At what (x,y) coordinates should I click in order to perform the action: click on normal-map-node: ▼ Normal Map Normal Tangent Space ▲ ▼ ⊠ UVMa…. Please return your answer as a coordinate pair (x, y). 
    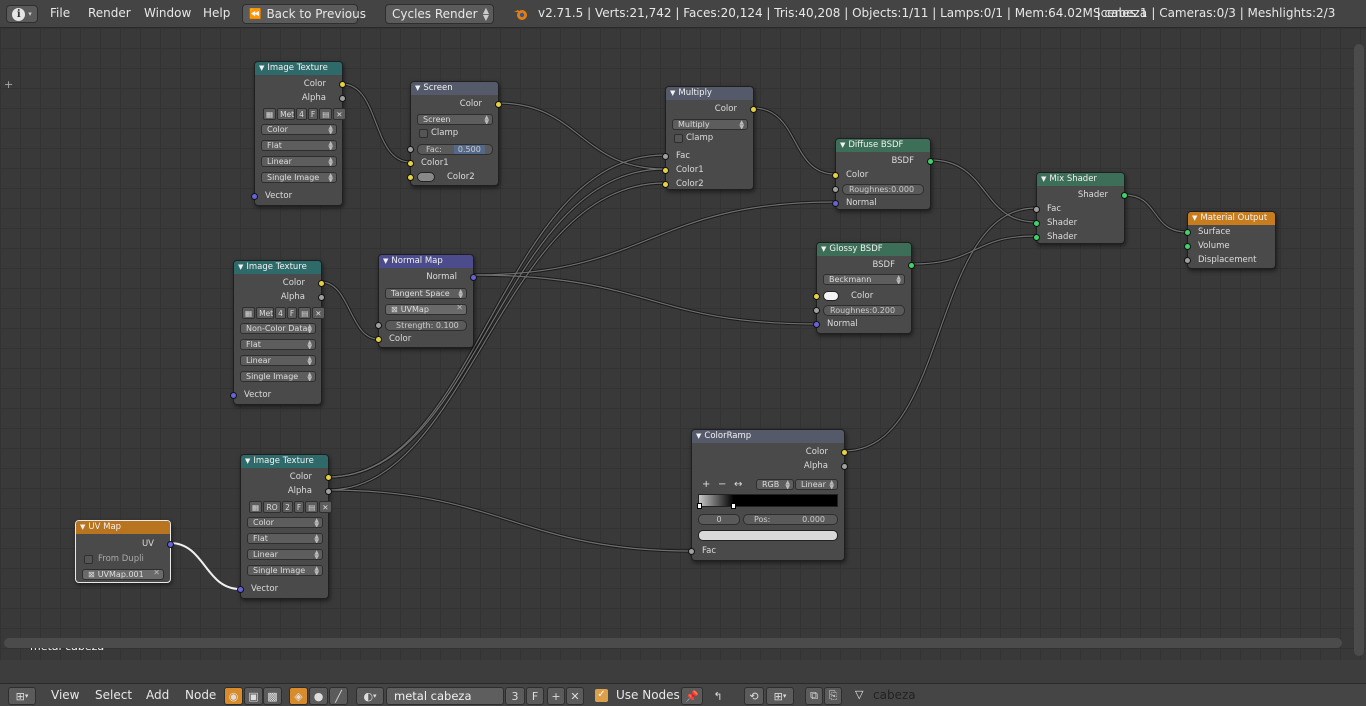
    Looking at the image, I should click on (426, 301).